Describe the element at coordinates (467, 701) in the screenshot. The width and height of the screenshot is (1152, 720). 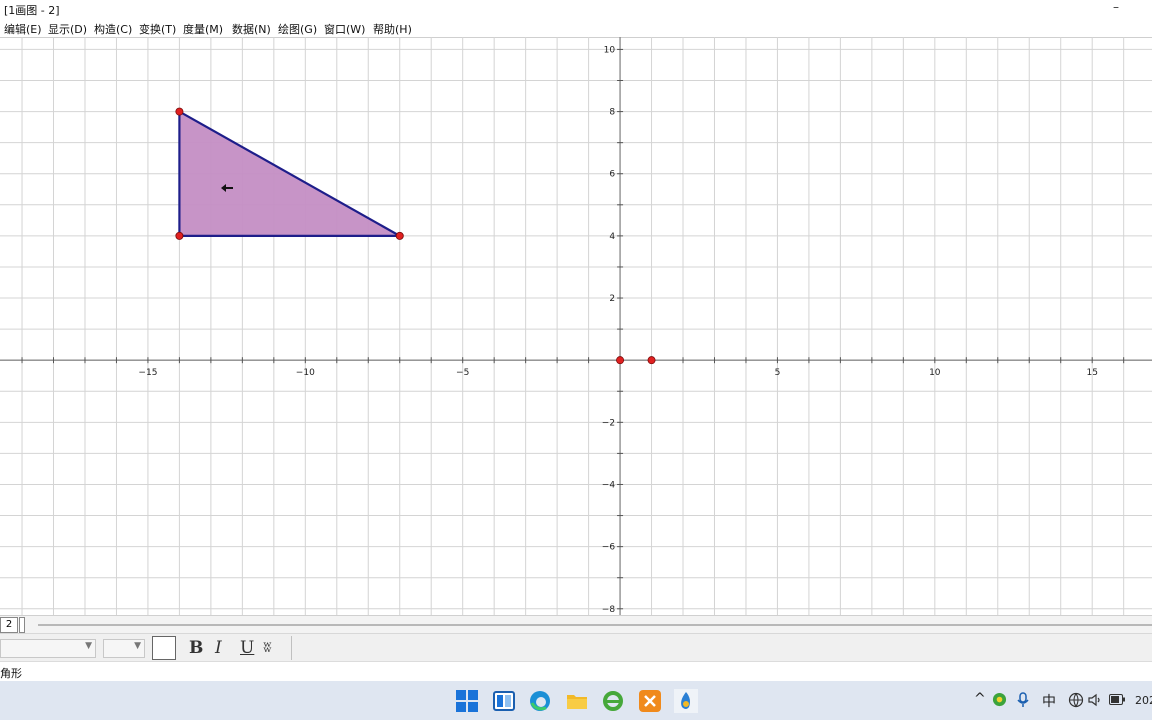
I see `windows-start-icon` at that location.